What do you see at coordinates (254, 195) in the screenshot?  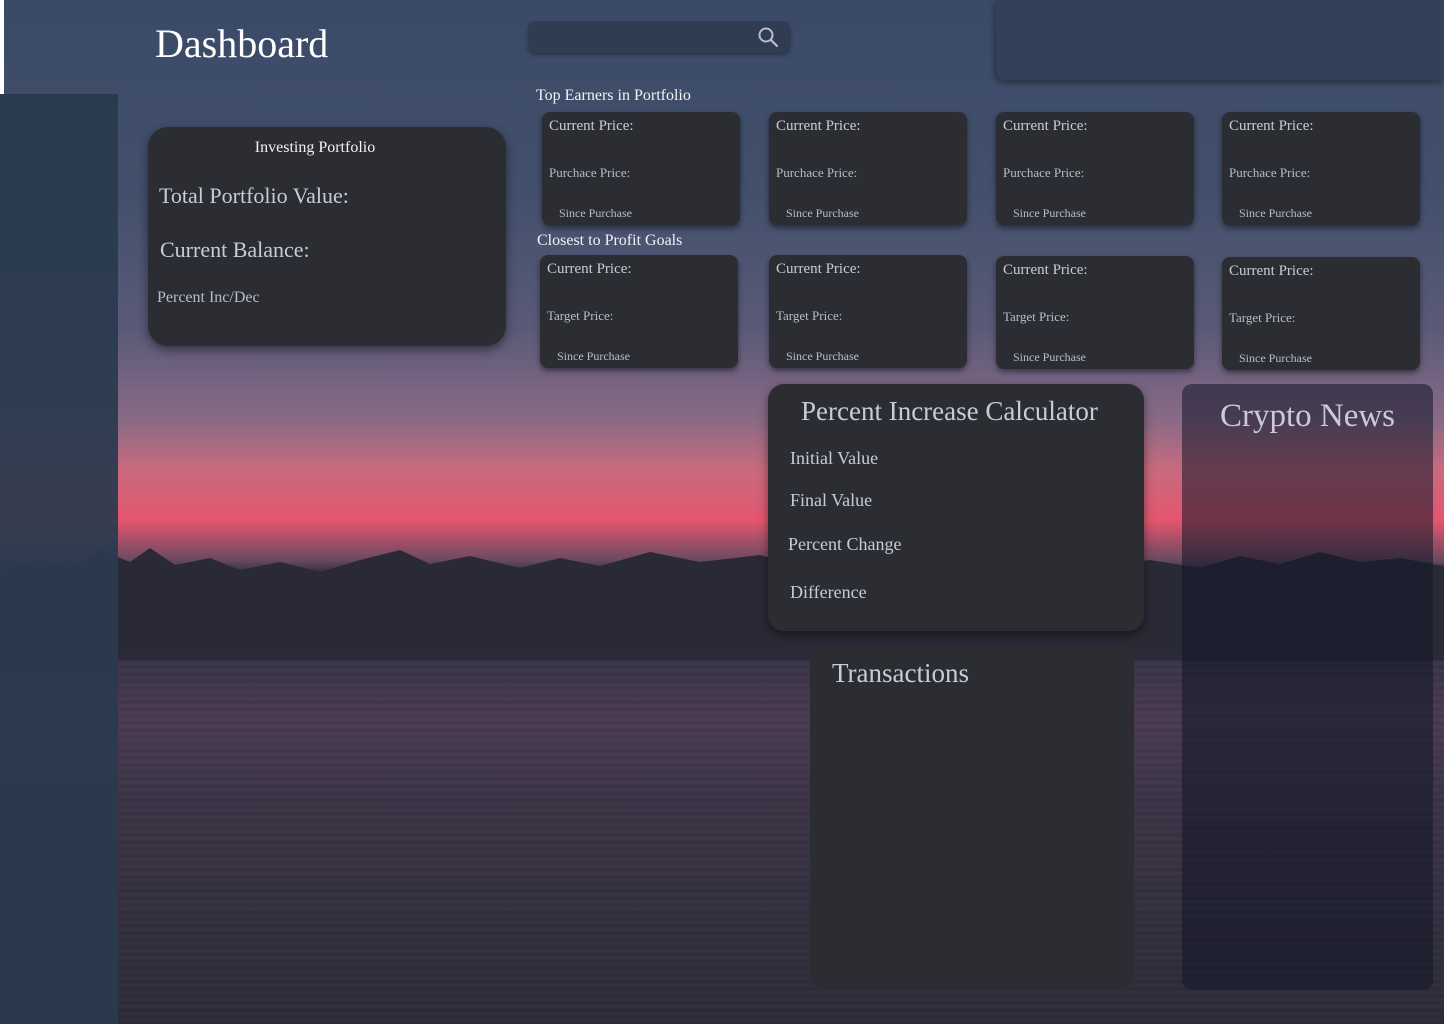 I see `total-portfolio-value-label: Total Portfolio Value:` at bounding box center [254, 195].